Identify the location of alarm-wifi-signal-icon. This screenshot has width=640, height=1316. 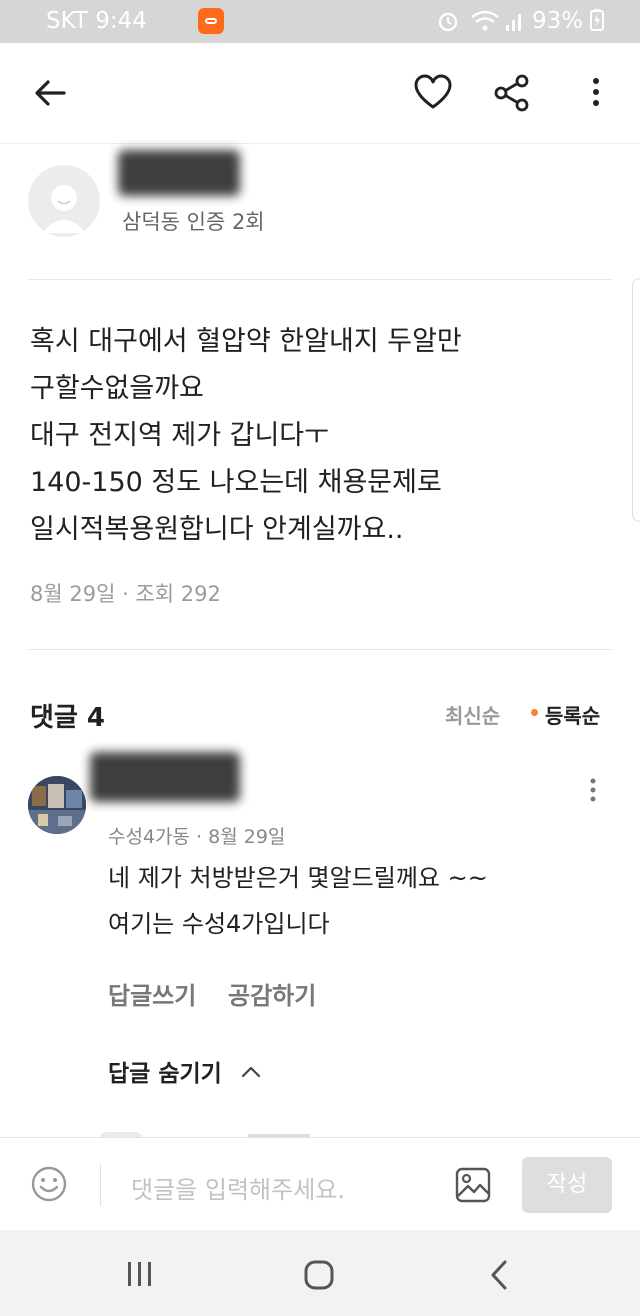
(479, 21).